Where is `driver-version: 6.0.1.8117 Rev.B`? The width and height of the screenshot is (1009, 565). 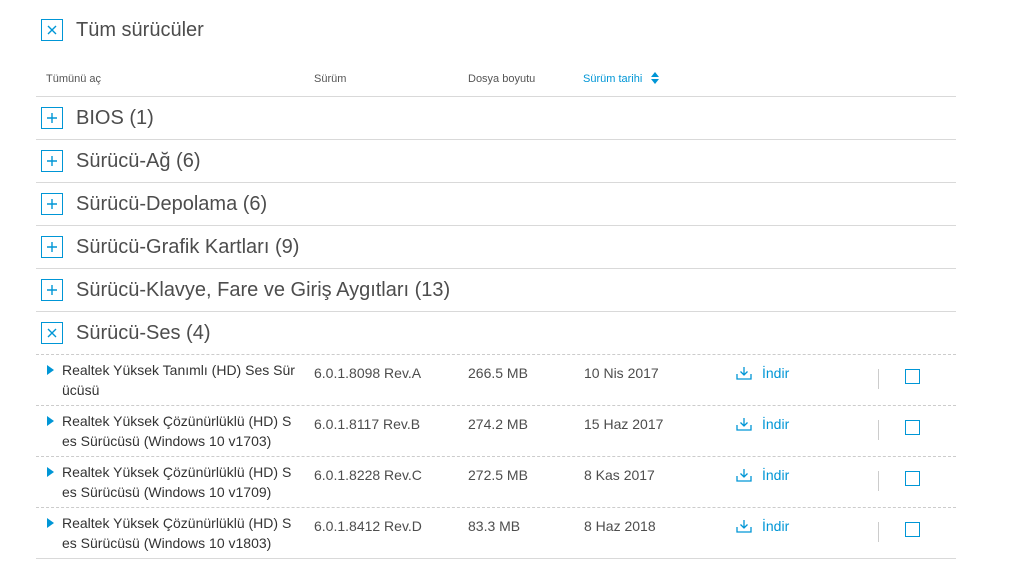
driver-version: 6.0.1.8117 Rev.B is located at coordinates (367, 424).